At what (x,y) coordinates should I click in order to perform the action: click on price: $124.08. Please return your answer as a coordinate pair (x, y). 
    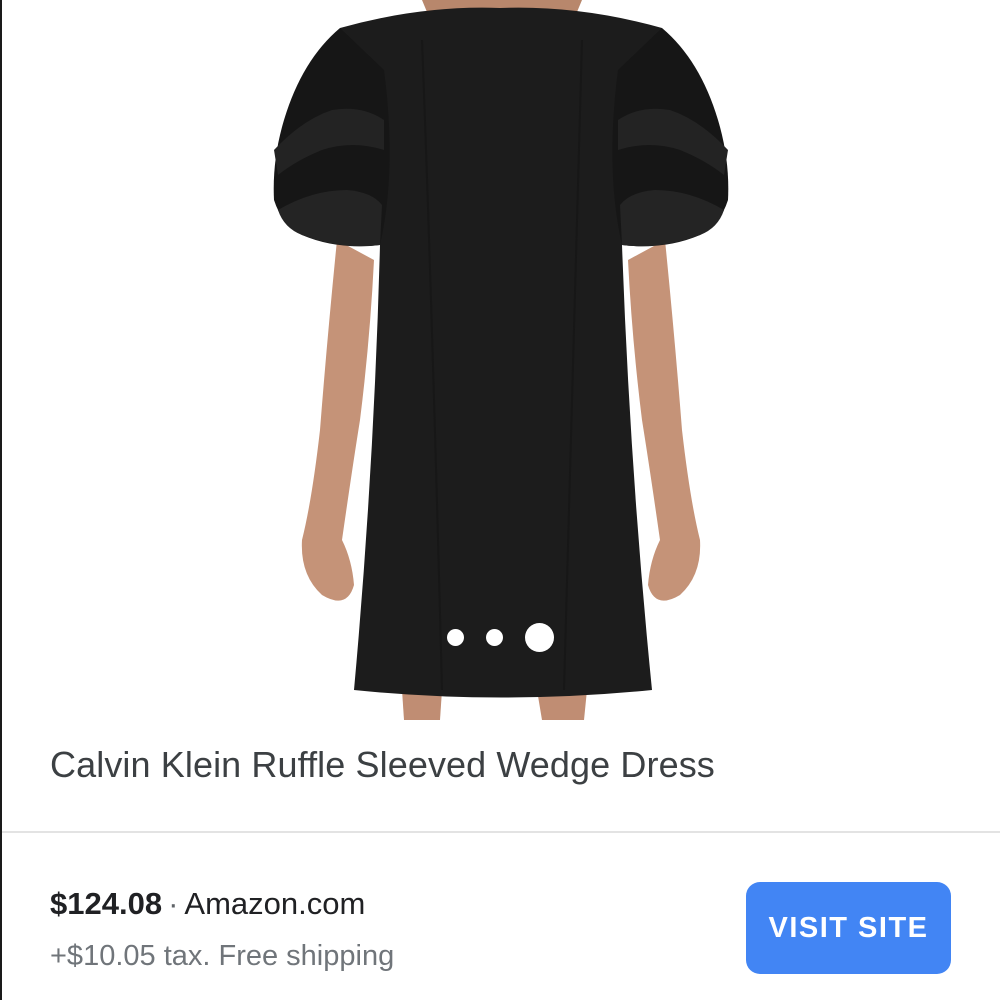
    Looking at the image, I should click on (106, 903).